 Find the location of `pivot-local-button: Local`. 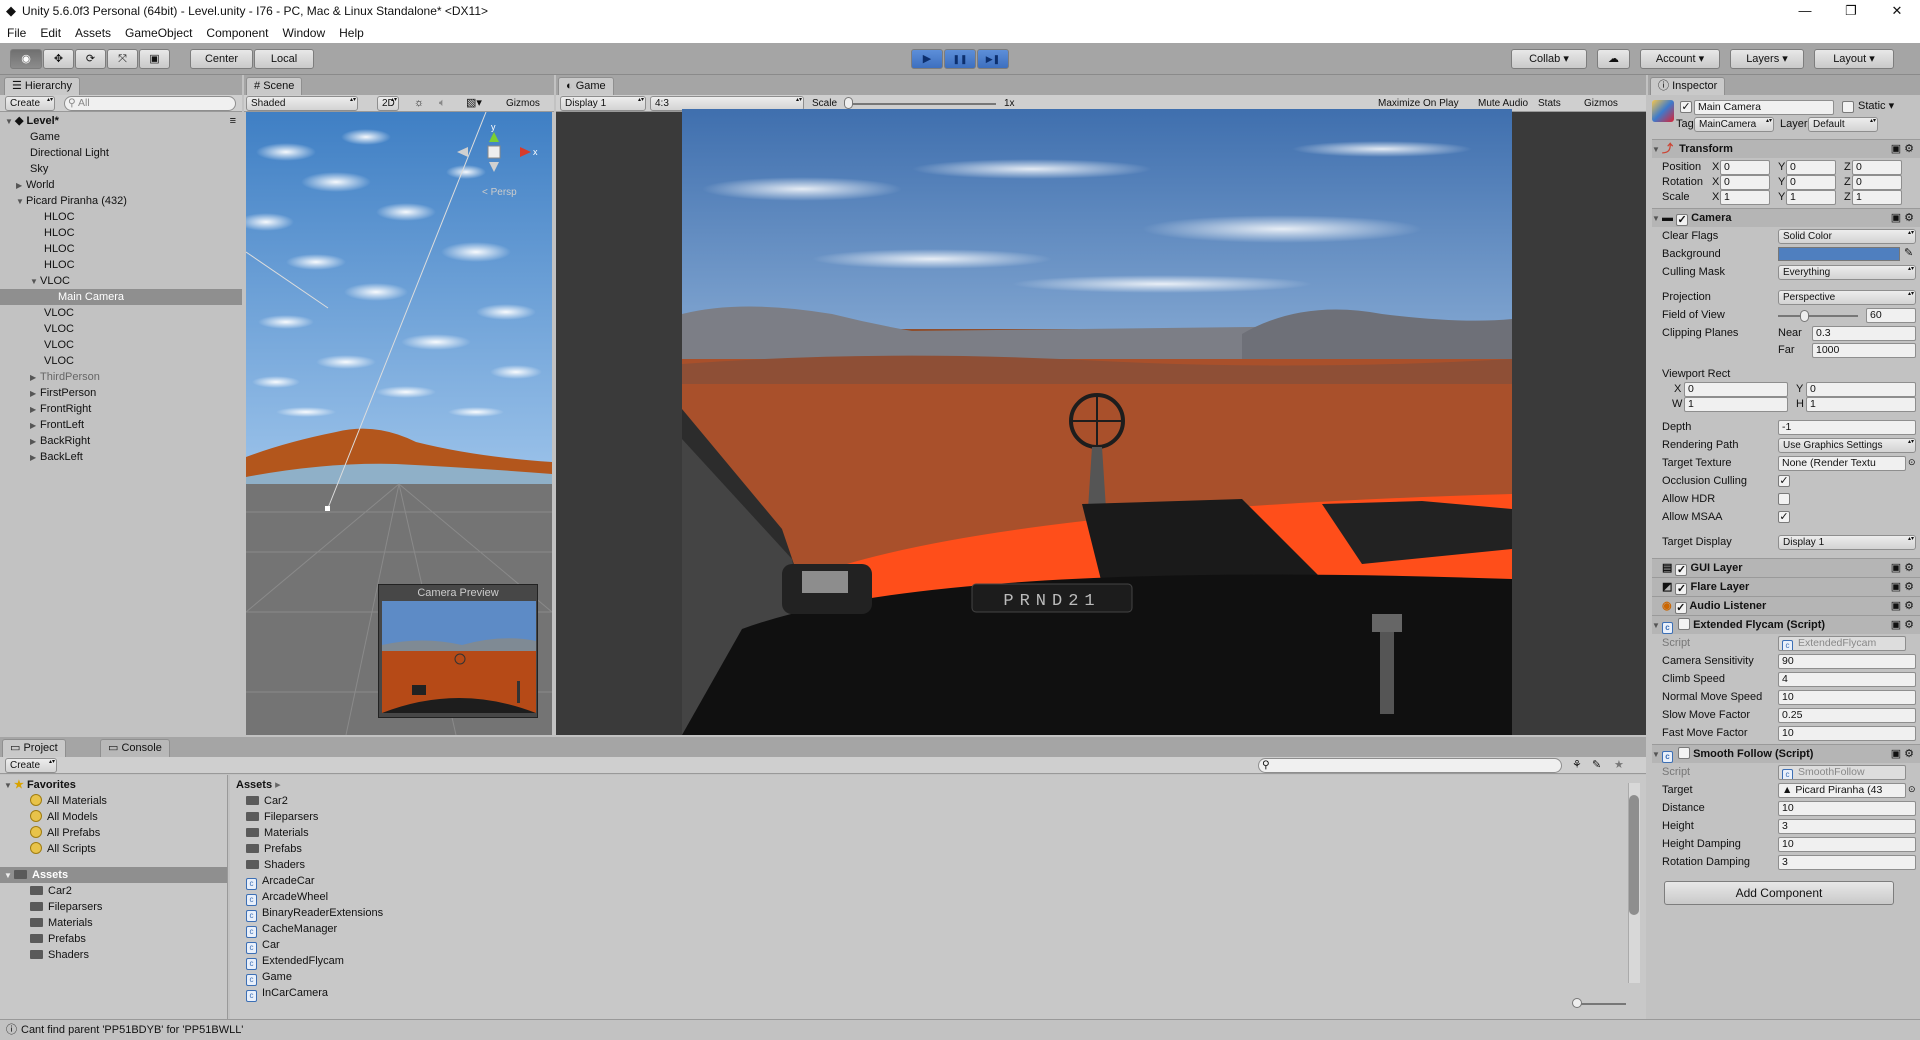

pivot-local-button: Local is located at coordinates (284, 59).